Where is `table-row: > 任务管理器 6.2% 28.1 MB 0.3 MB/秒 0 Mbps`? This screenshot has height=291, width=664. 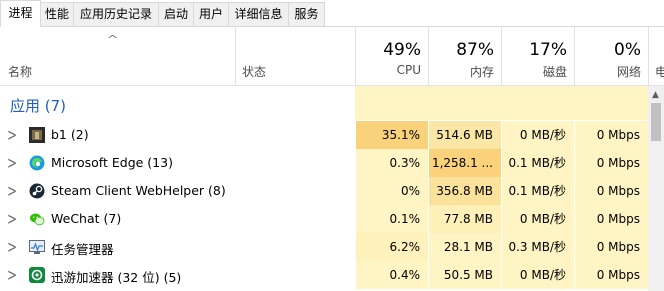 table-row: > 任务管理器 6.2% 28.1 MB 0.3 MB/秒 0 Mbps is located at coordinates (324, 247).